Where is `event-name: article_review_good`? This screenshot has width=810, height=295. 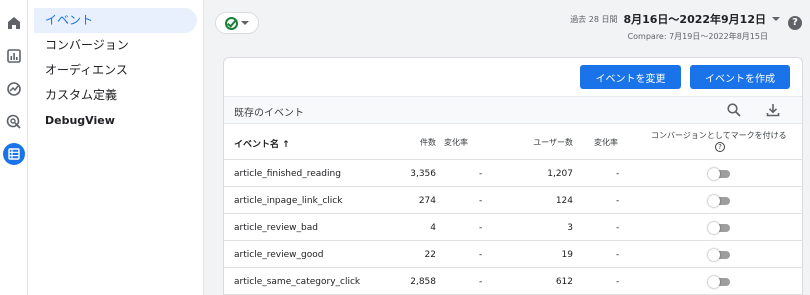 event-name: article_review_good is located at coordinates (278, 255).